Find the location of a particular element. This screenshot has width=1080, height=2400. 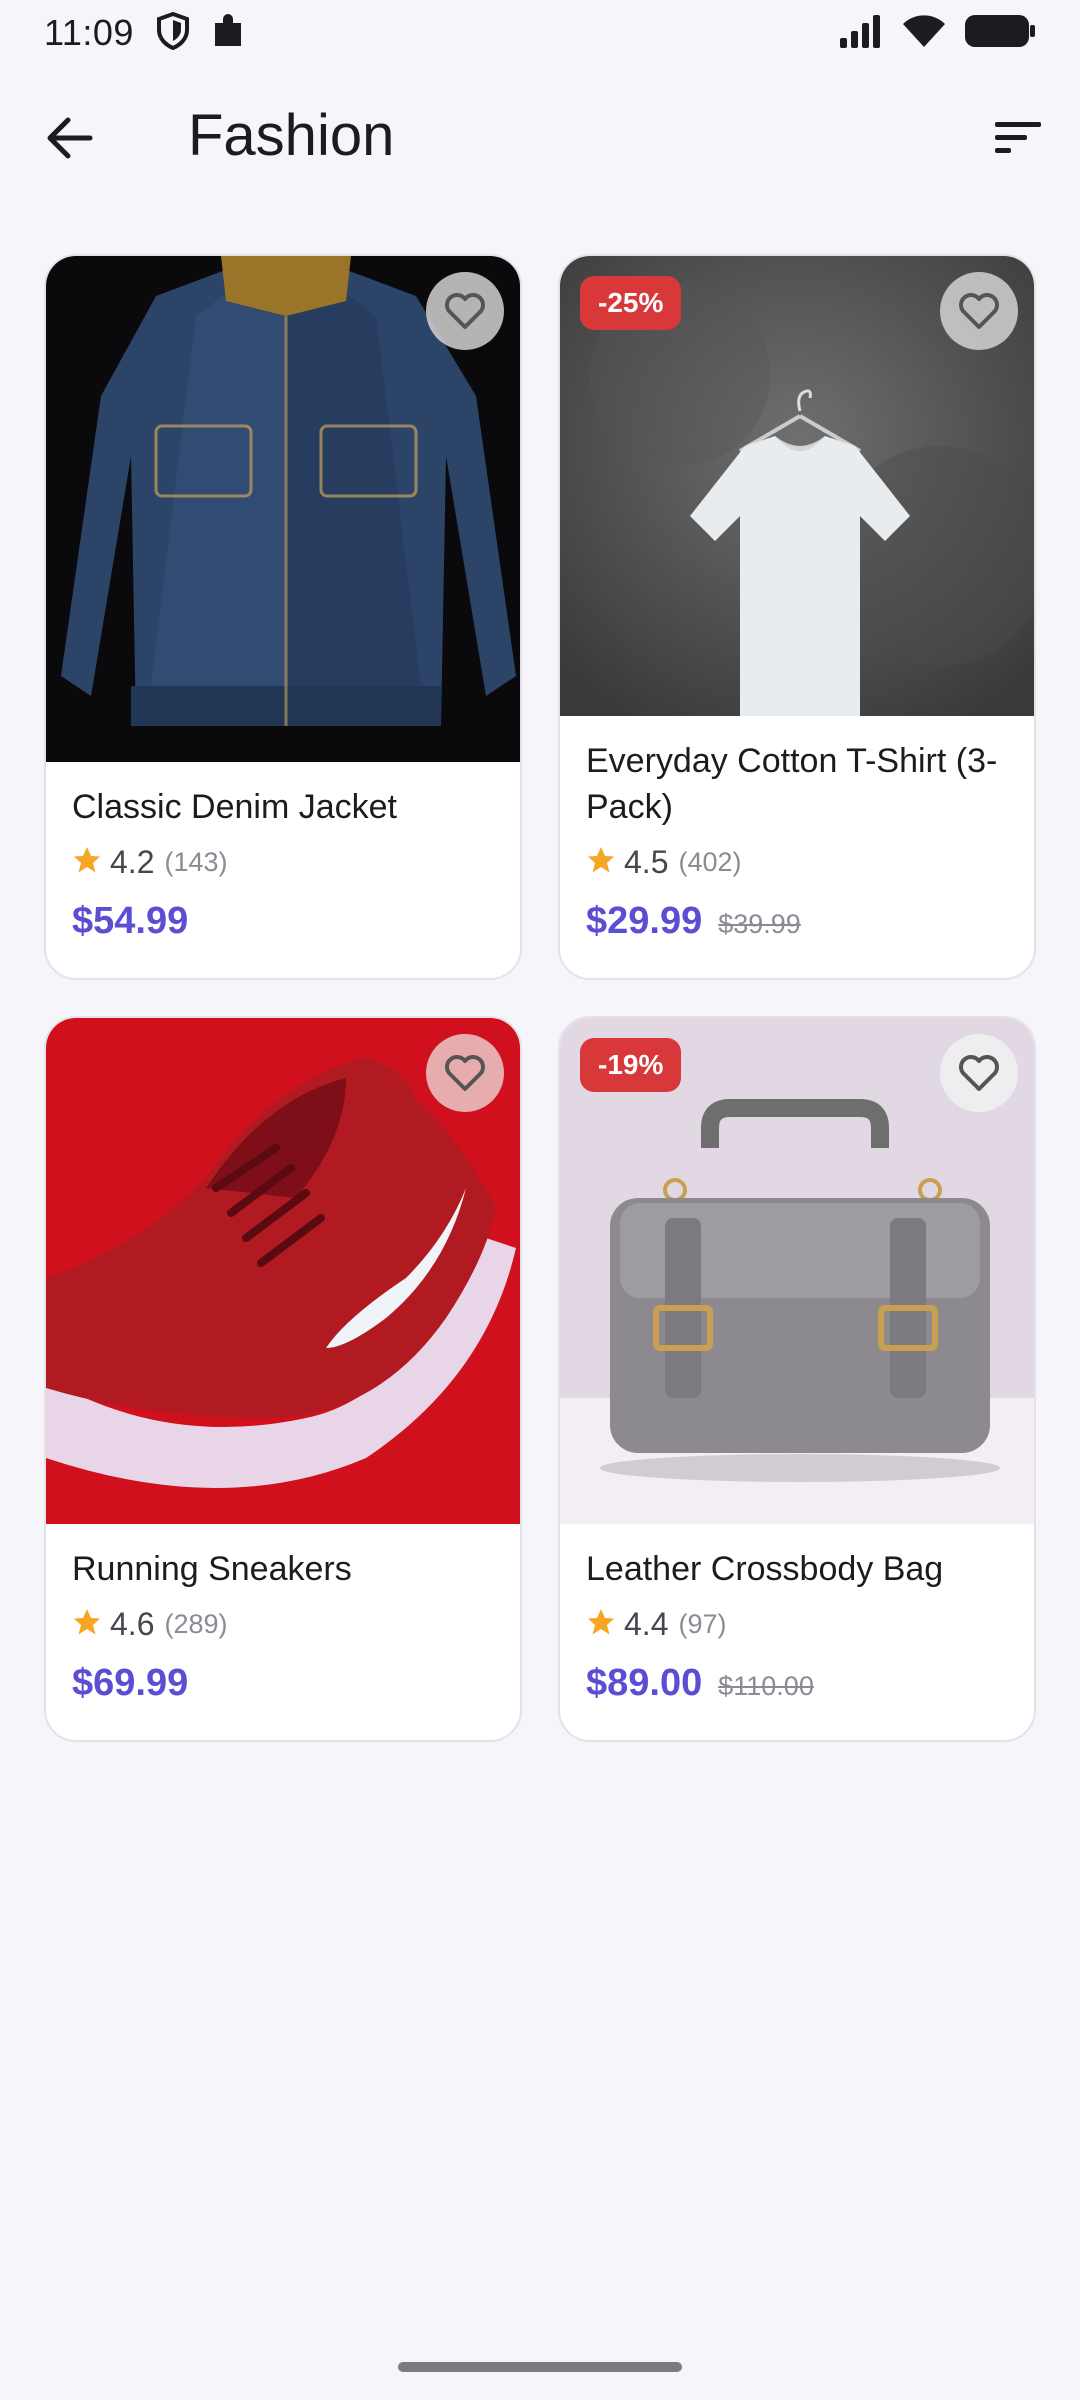

rating-row: 4.4 (97) is located at coordinates (797, 1624).